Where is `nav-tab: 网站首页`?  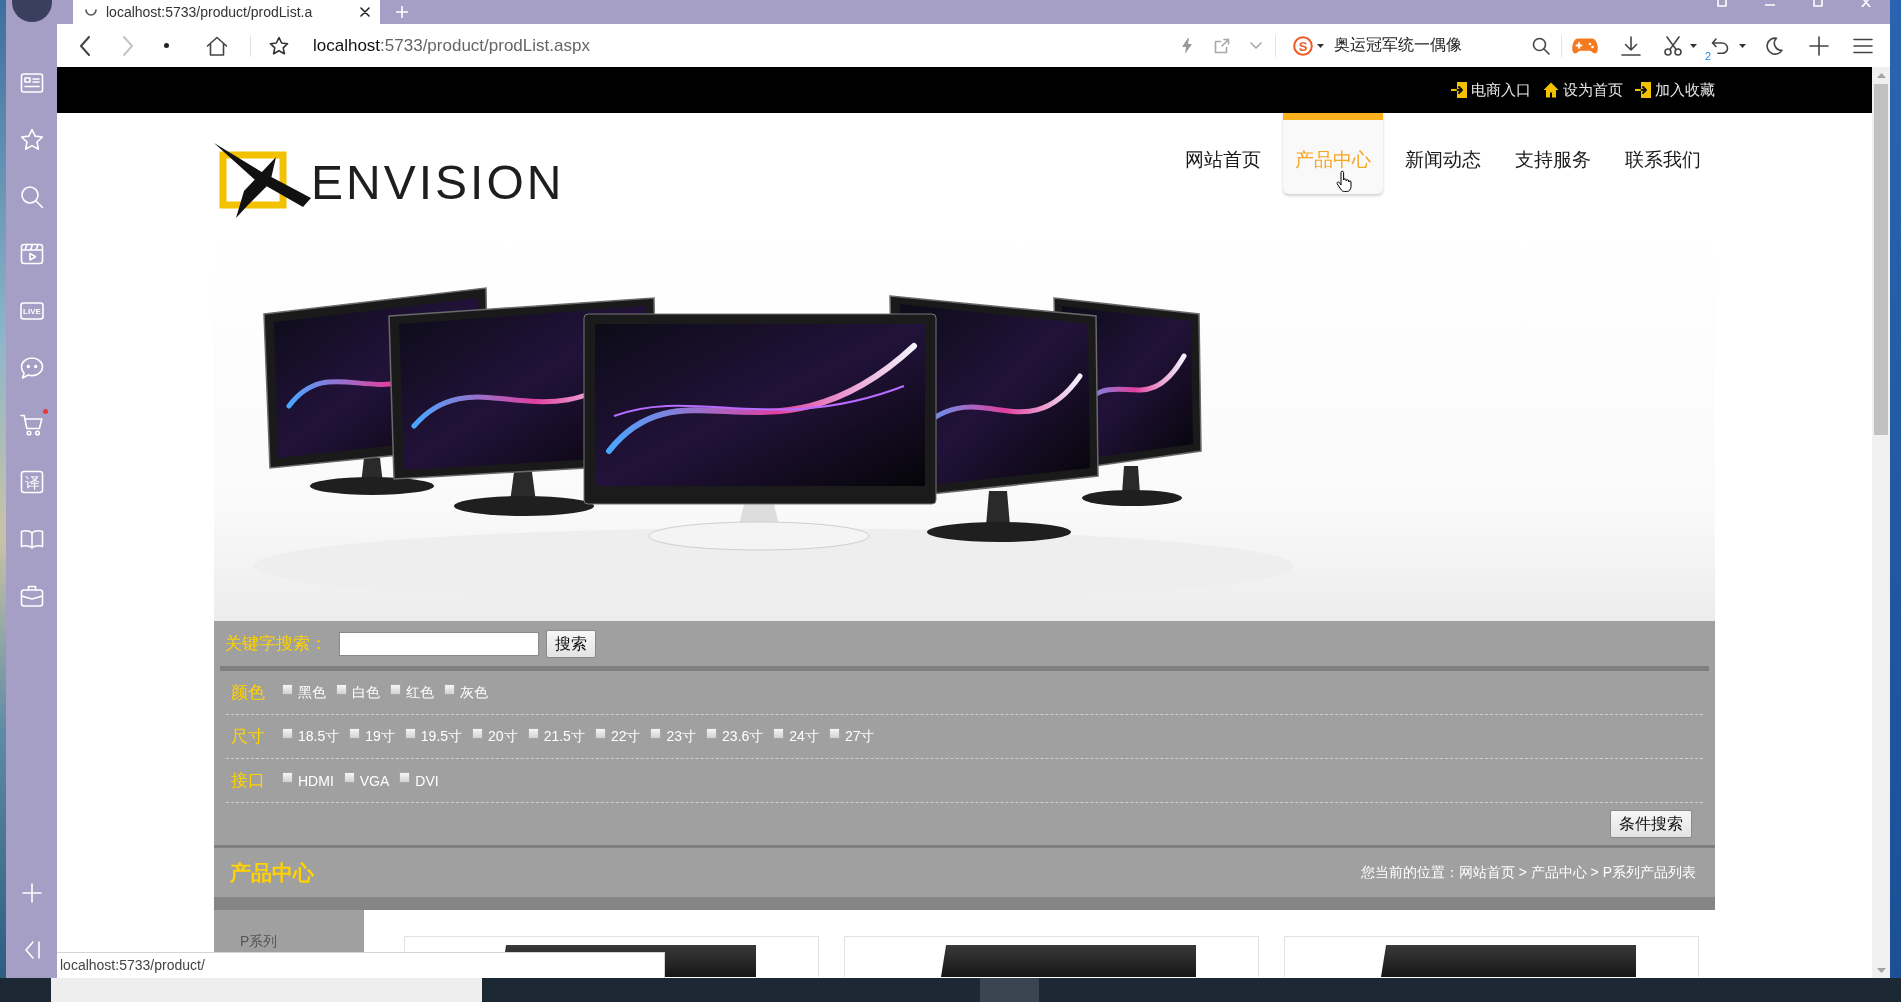
nav-tab: 网站首页 is located at coordinates (1223, 153).